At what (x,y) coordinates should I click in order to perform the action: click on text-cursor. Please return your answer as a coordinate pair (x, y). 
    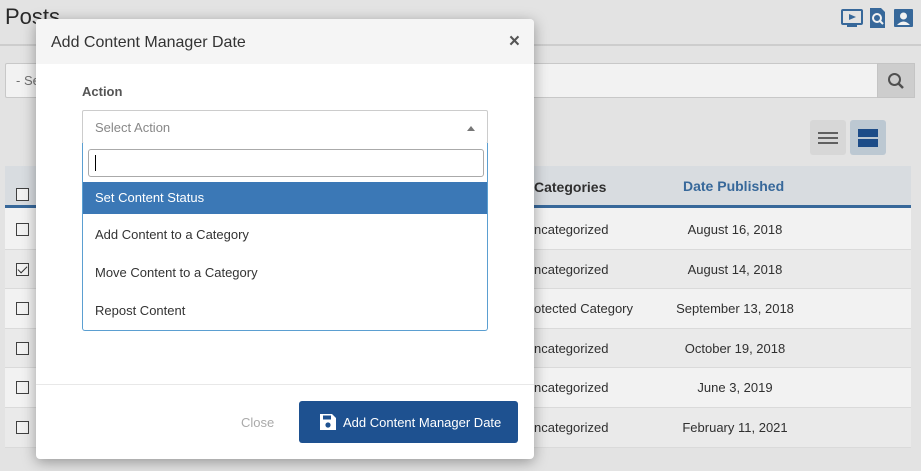
    Looking at the image, I should click on (95, 163).